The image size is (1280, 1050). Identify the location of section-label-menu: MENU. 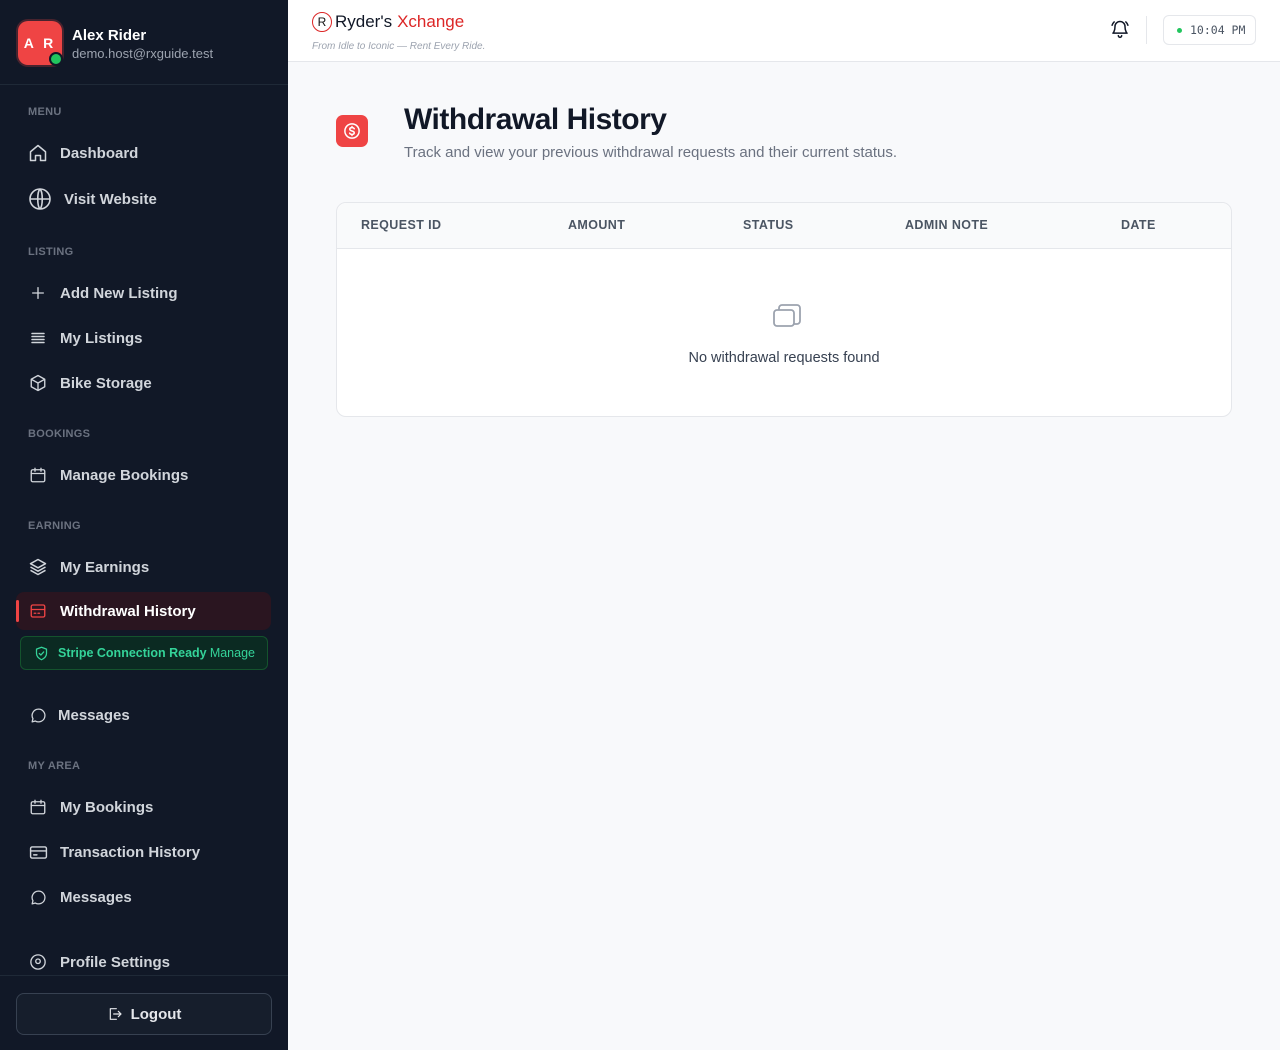
(45, 112).